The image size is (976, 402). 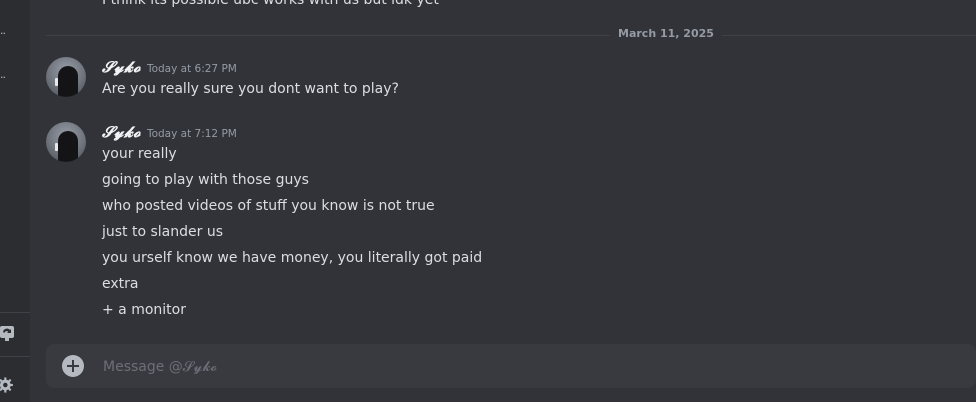 I want to click on message-line: extra, so click(x=120, y=284).